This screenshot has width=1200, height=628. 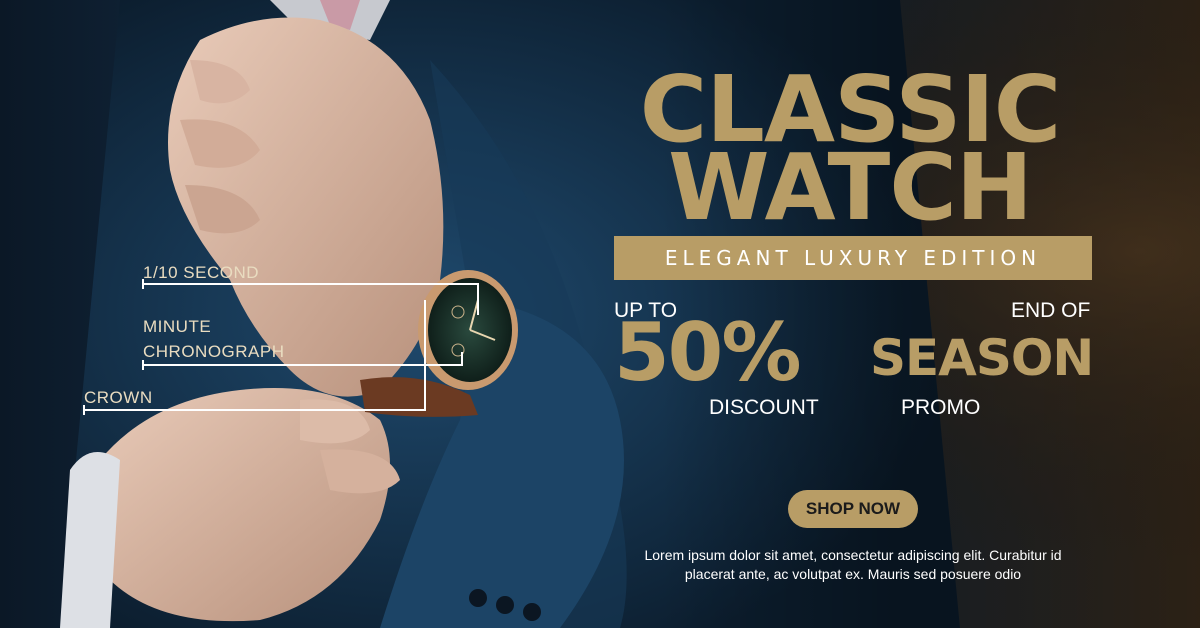 I want to click on shop-now-button: SHOP NOW, so click(x=853, y=509).